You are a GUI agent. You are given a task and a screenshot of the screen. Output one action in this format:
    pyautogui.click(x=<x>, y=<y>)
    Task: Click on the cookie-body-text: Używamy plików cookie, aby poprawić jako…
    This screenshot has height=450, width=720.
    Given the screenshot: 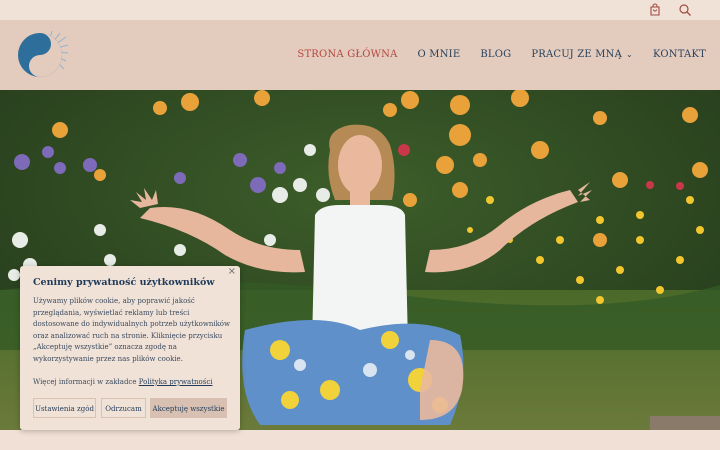 What is the action you would take?
    pyautogui.click(x=132, y=330)
    